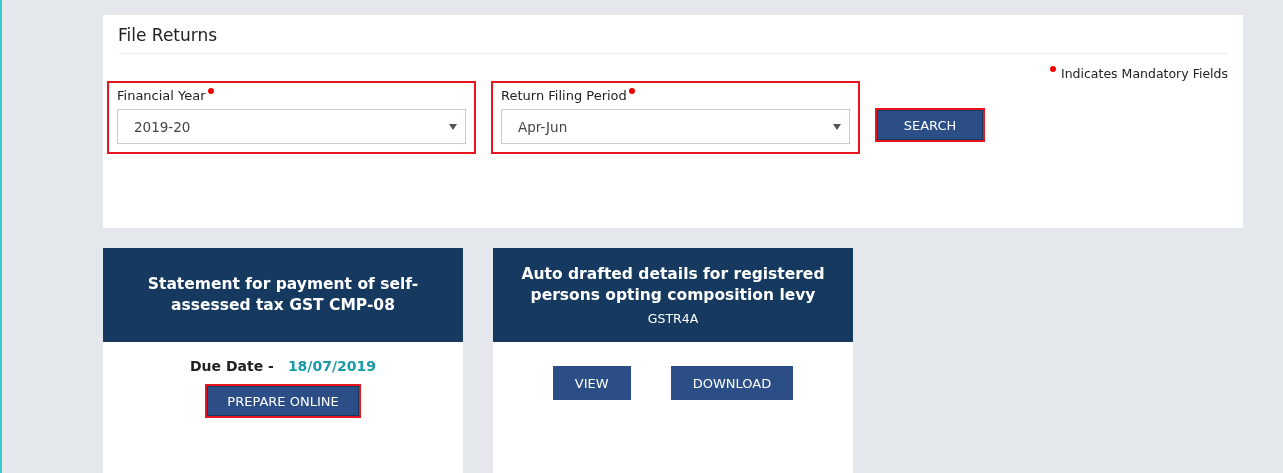 The image size is (1283, 473). What do you see at coordinates (675, 126) in the screenshot?
I see `dropdown-field: Apr-Jun` at bounding box center [675, 126].